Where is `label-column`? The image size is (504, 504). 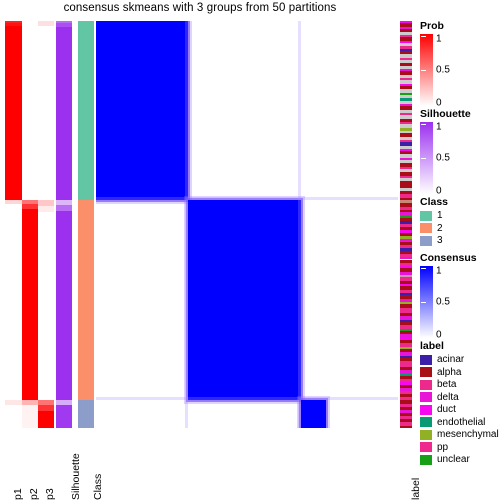
label-column is located at coordinates (406, 224).